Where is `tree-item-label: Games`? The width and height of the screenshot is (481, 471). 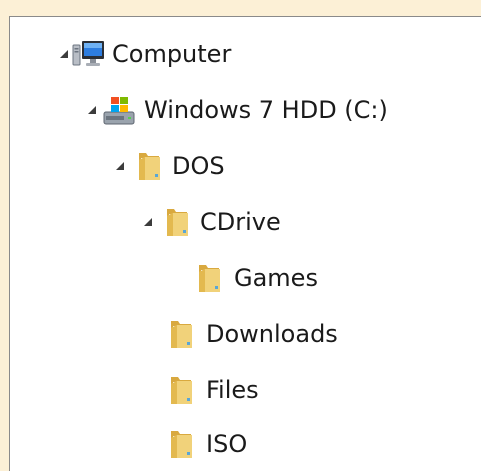 tree-item-label: Games is located at coordinates (276, 278).